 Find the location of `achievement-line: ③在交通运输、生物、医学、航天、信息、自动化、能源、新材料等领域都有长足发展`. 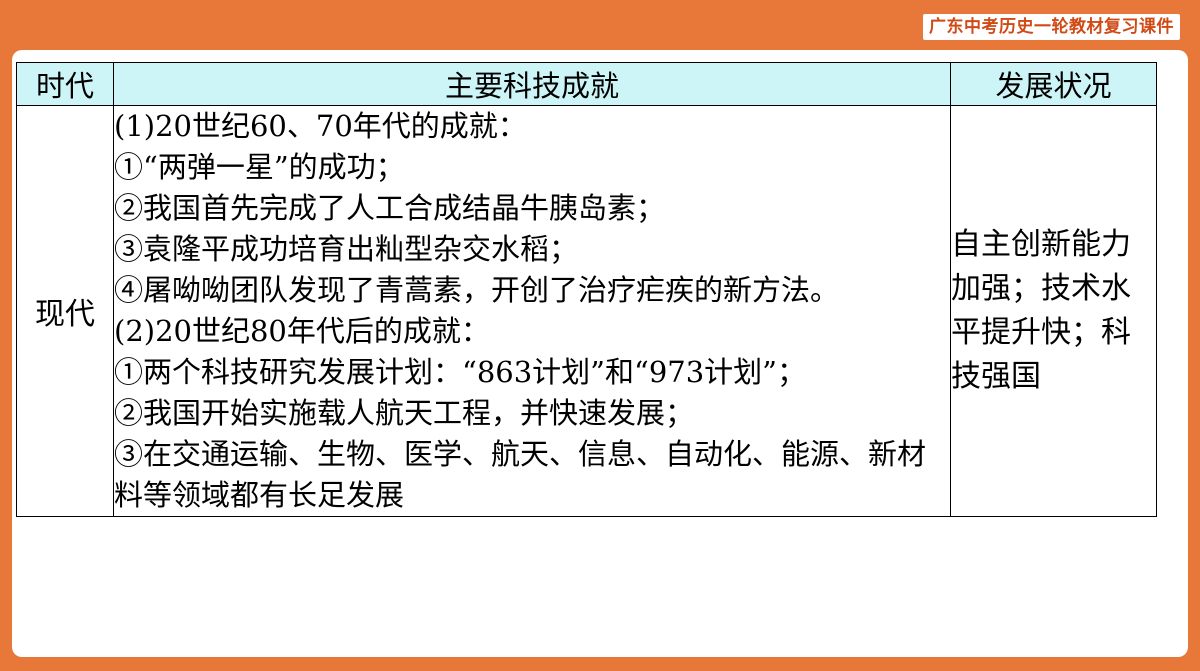

achievement-line: ③在交通运输、生物、医学、航天、信息、自动化、能源、新材料等领域都有长足发展 is located at coordinates (520, 474).